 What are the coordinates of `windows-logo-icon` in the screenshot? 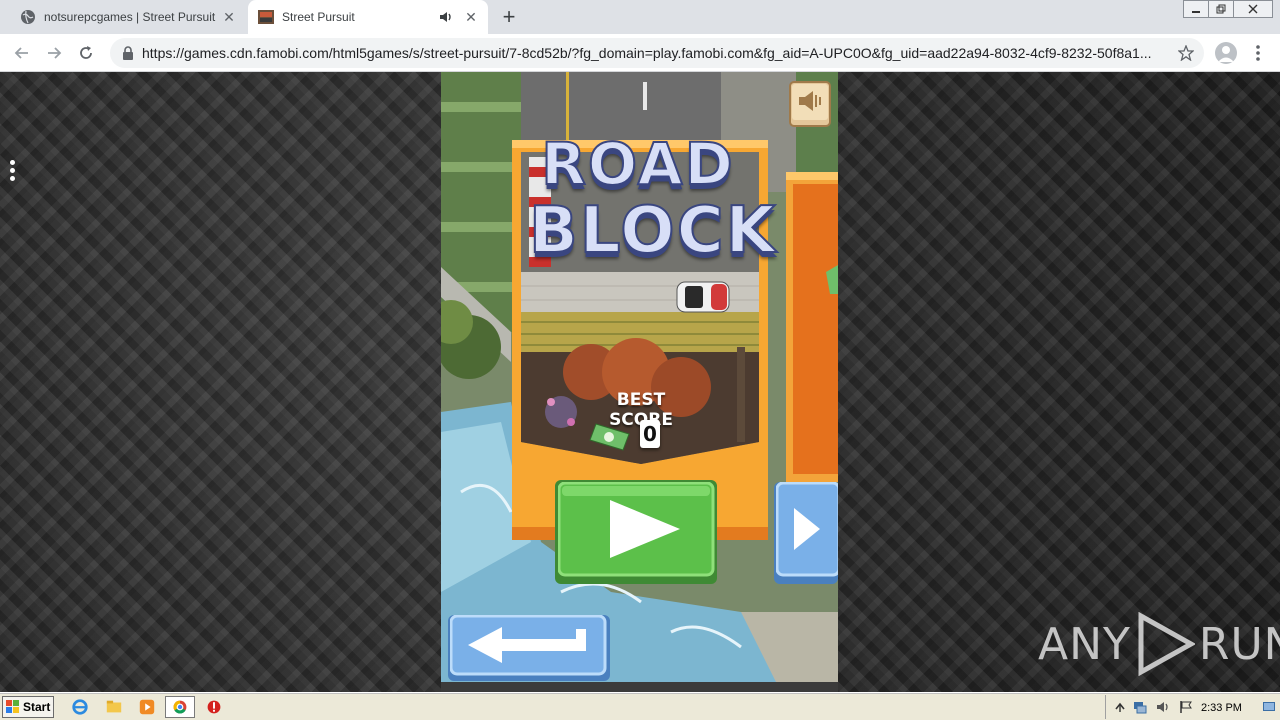 It's located at (12, 706).